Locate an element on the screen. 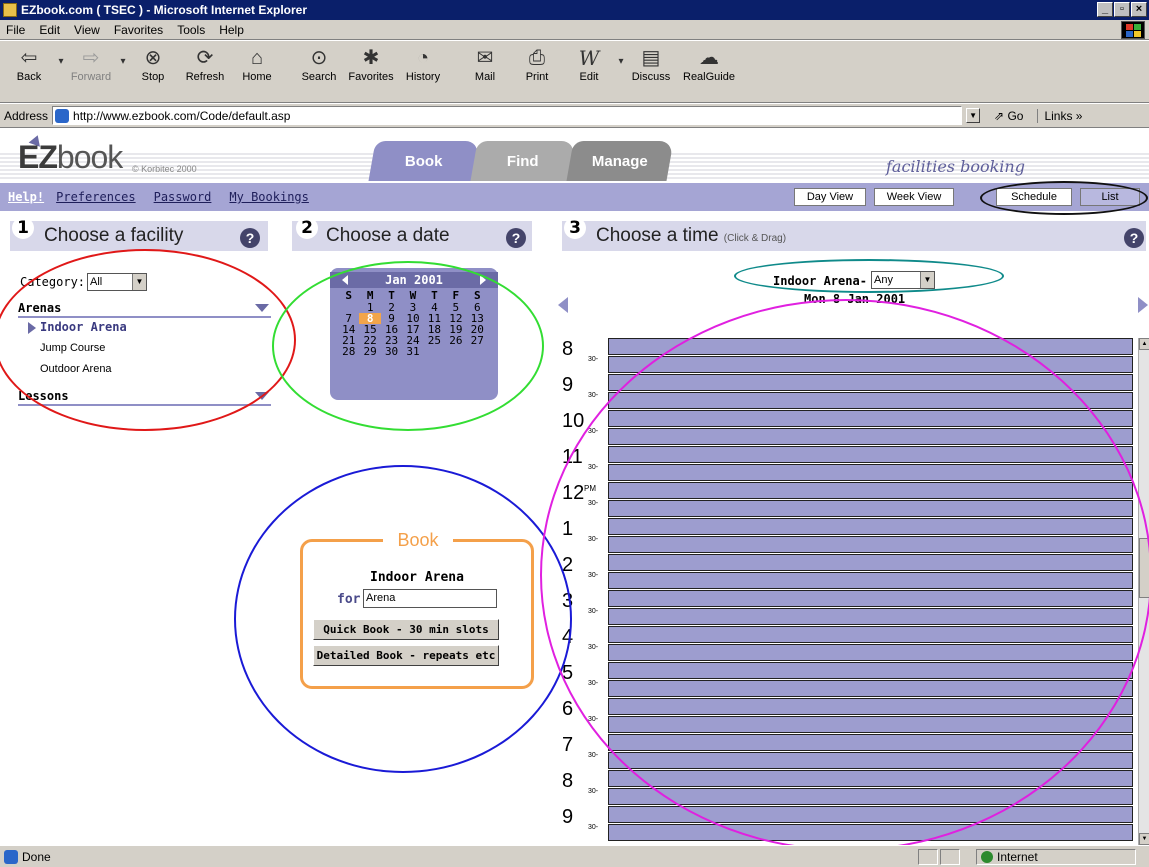 The height and width of the screenshot is (867, 1149). facility-jump-course: Jump Course is located at coordinates (72, 348).